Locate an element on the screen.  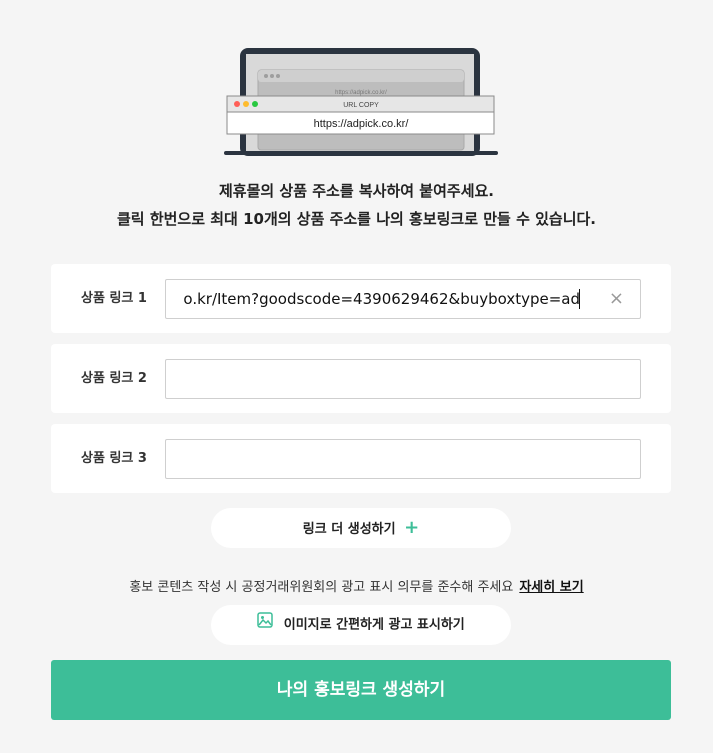
product-link-row-2: 상품 링크 2 is located at coordinates (361, 378).